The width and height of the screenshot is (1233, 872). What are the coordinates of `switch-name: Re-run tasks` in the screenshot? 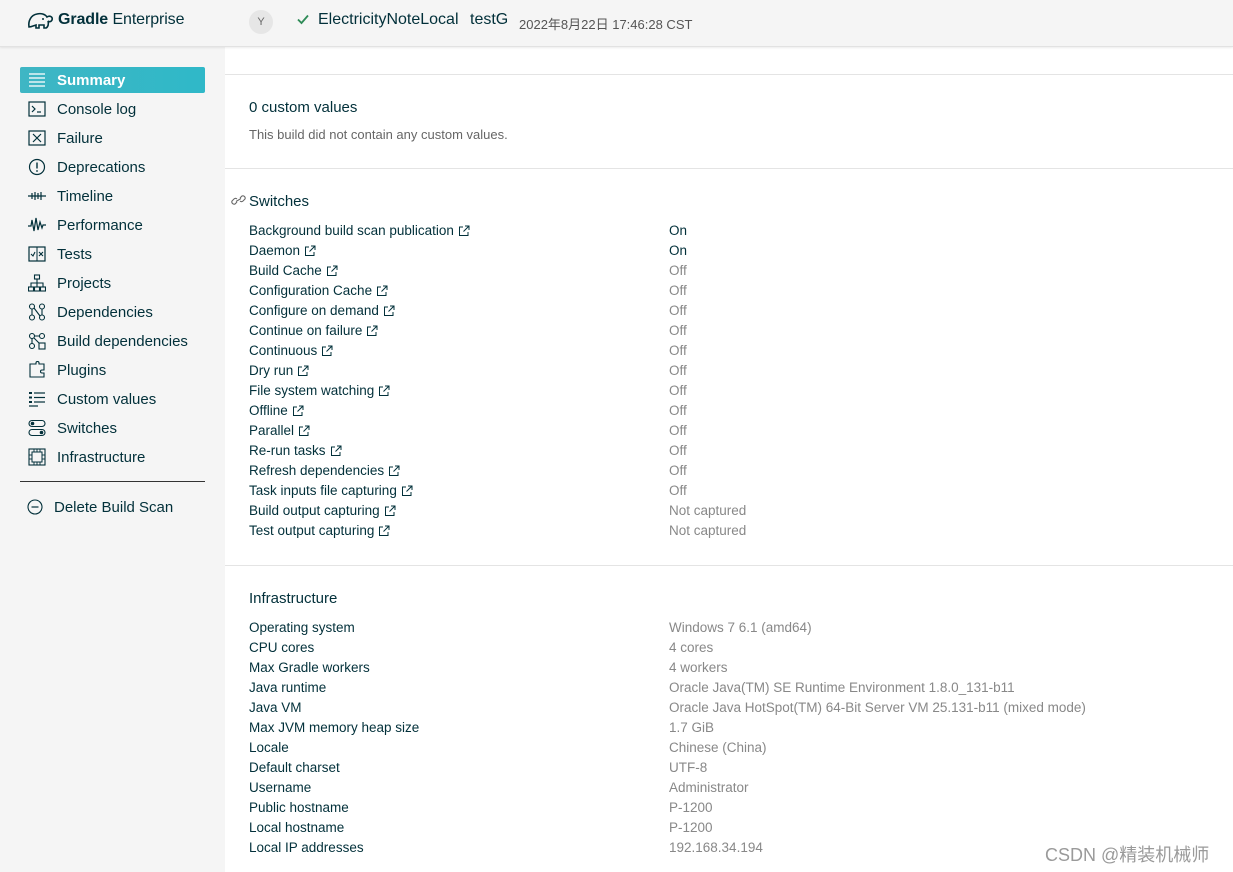 It's located at (295, 450).